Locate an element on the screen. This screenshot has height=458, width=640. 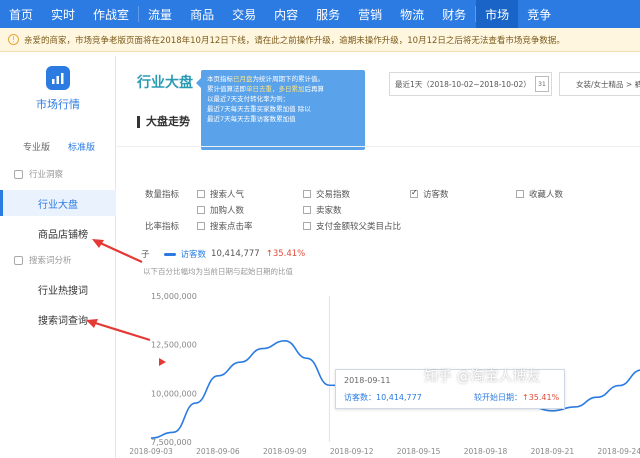
legend-change-value: 35.41% is located at coordinates (289, 254).